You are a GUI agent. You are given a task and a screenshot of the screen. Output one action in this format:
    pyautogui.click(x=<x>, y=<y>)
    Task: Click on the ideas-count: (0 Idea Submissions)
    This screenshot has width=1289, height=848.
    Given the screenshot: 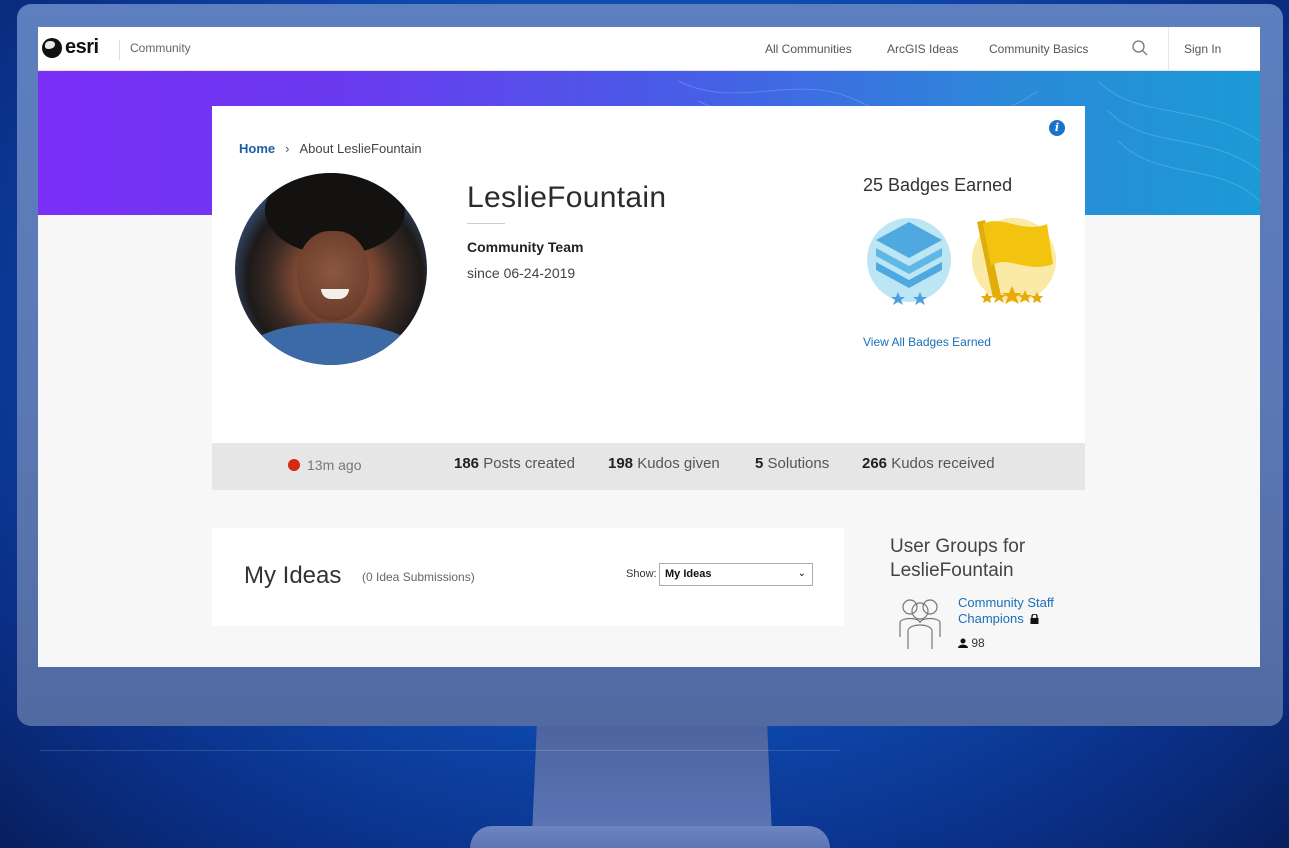 What is the action you would take?
    pyautogui.click(x=418, y=577)
    